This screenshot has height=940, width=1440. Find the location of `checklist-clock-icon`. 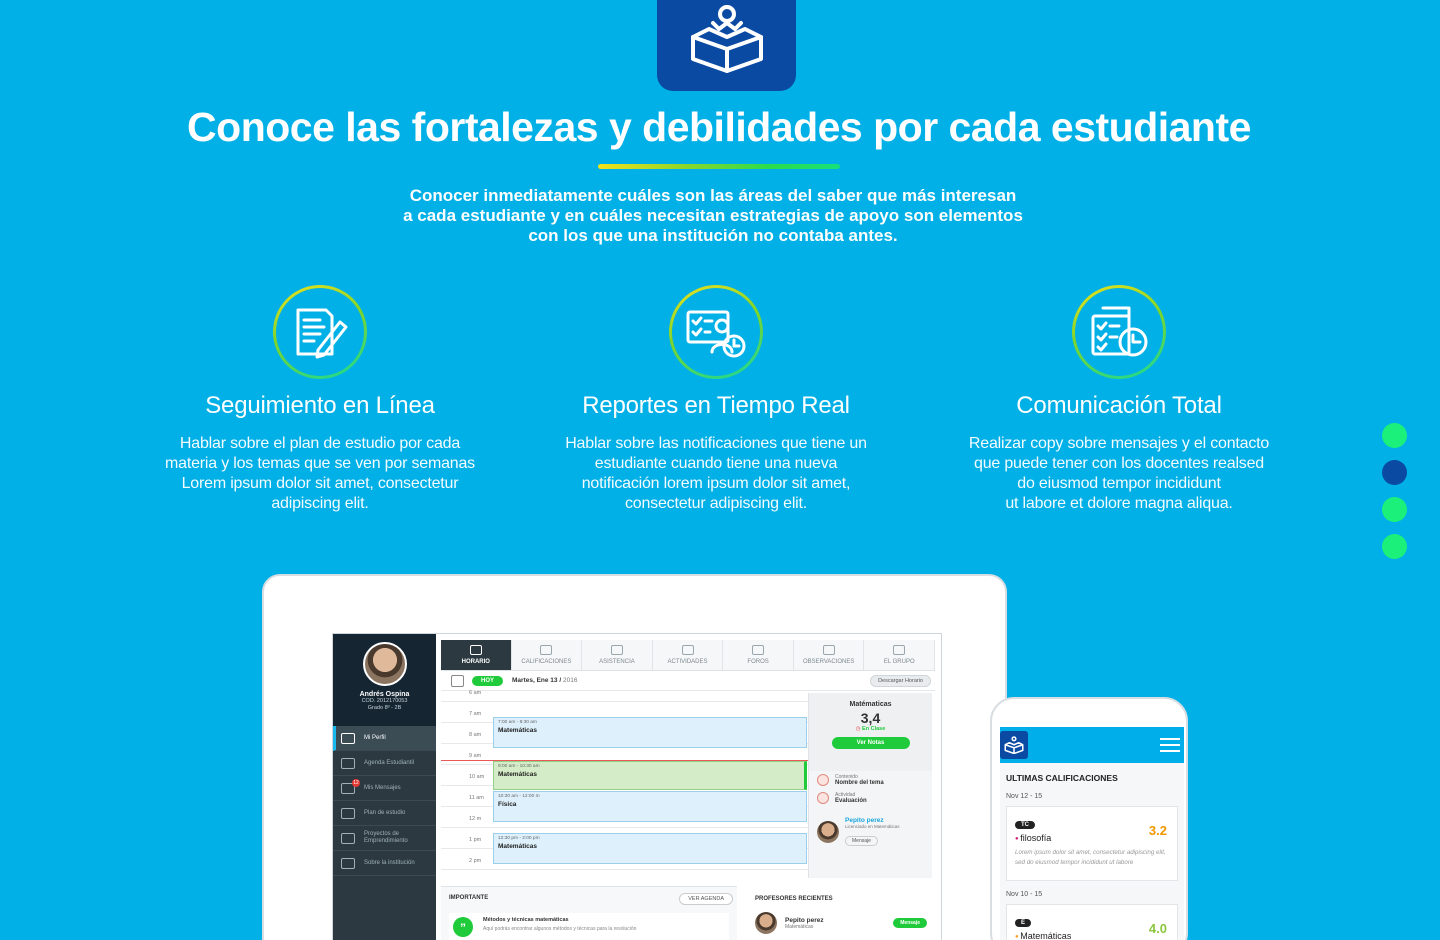

checklist-clock-icon is located at coordinates (1119, 331).